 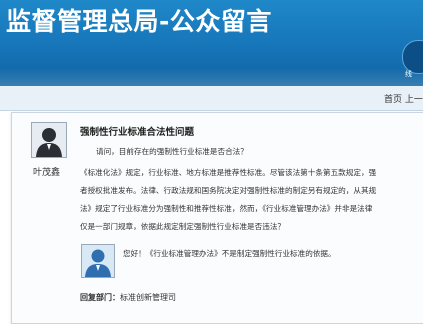 I want to click on asker-avatar, so click(x=49, y=140).